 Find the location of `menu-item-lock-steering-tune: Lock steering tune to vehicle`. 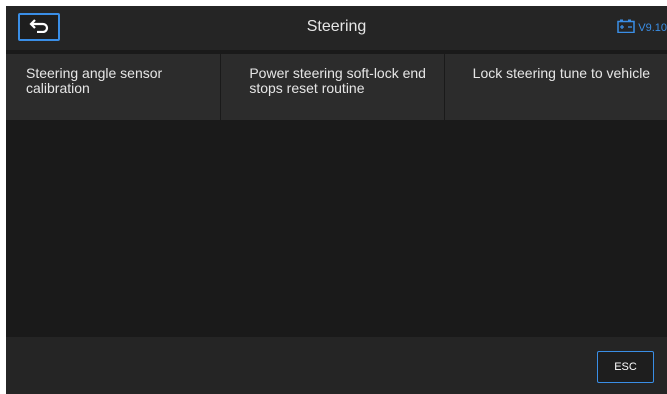

menu-item-lock-steering-tune: Lock steering tune to vehicle is located at coordinates (555, 87).